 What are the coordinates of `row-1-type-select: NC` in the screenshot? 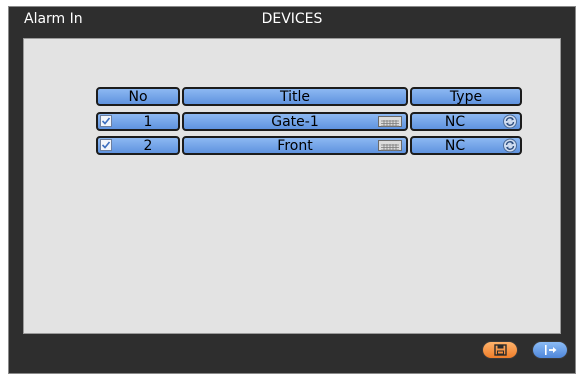 It's located at (466, 121).